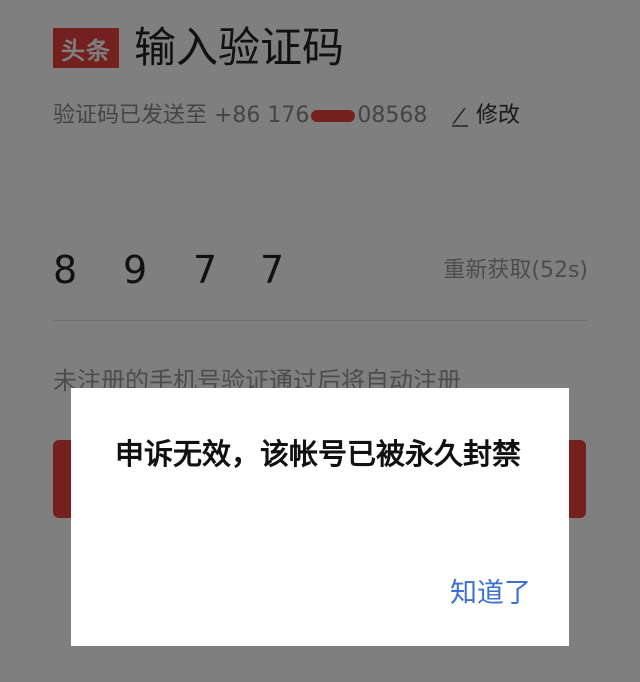 The image size is (640, 682). What do you see at coordinates (318, 454) in the screenshot?
I see `dialog-message: 申诉无效，该帐号已被永久封禁` at bounding box center [318, 454].